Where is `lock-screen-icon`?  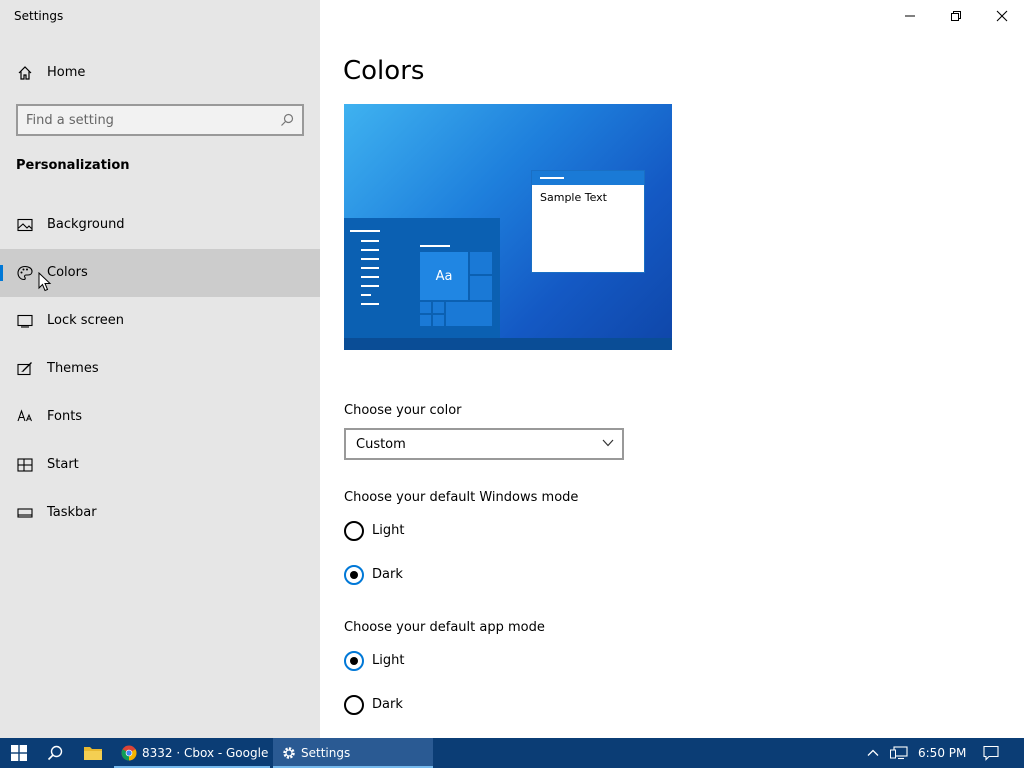
lock-screen-icon is located at coordinates (25, 321).